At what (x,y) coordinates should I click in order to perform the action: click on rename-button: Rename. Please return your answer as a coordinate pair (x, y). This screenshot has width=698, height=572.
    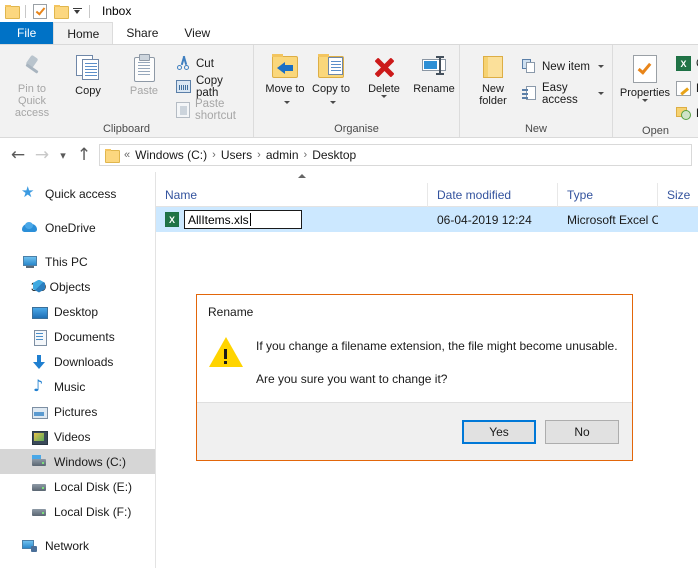
    Looking at the image, I should click on (434, 72).